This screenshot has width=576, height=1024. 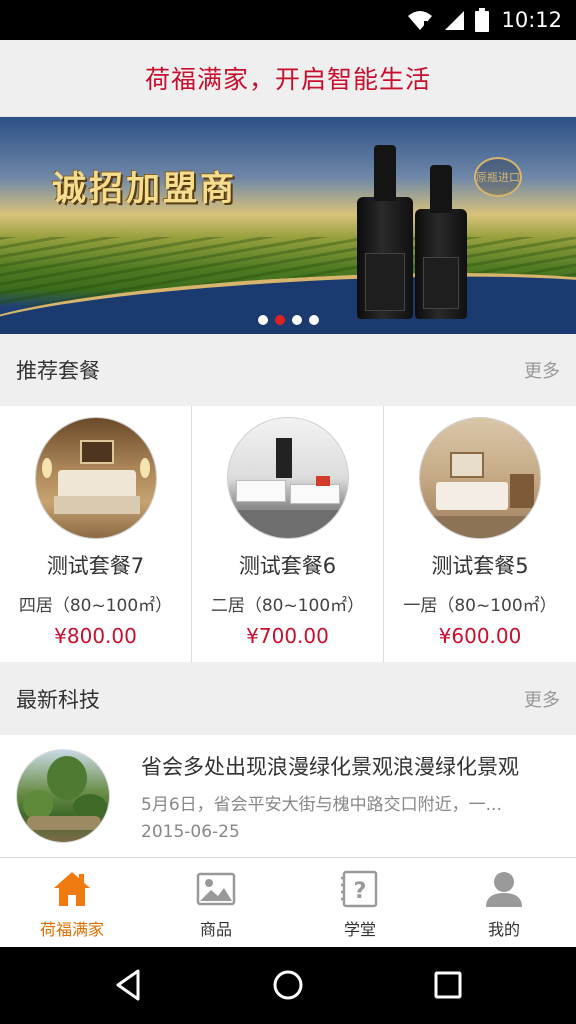 What do you see at coordinates (455, 20) in the screenshot?
I see `signal-icon` at bounding box center [455, 20].